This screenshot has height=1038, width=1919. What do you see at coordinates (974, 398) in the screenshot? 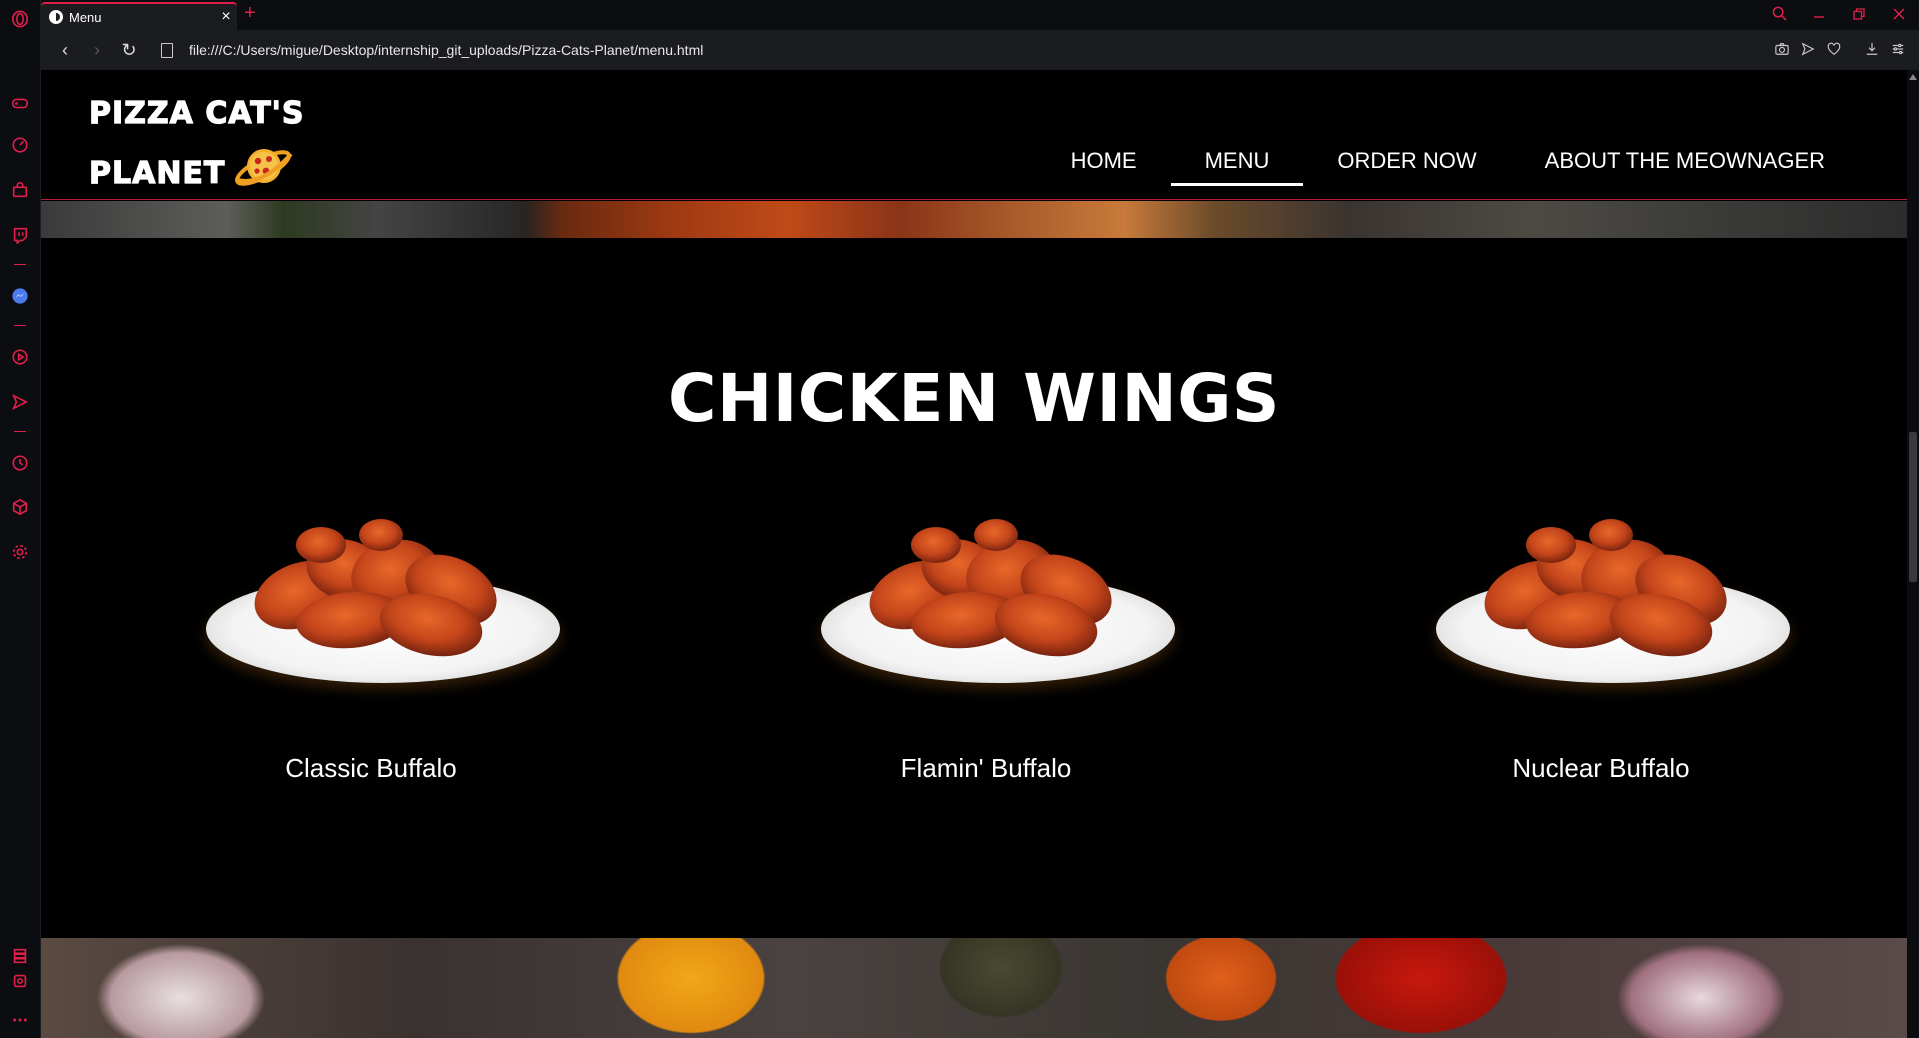
I see `section-title: CHICKEN WINGS` at bounding box center [974, 398].